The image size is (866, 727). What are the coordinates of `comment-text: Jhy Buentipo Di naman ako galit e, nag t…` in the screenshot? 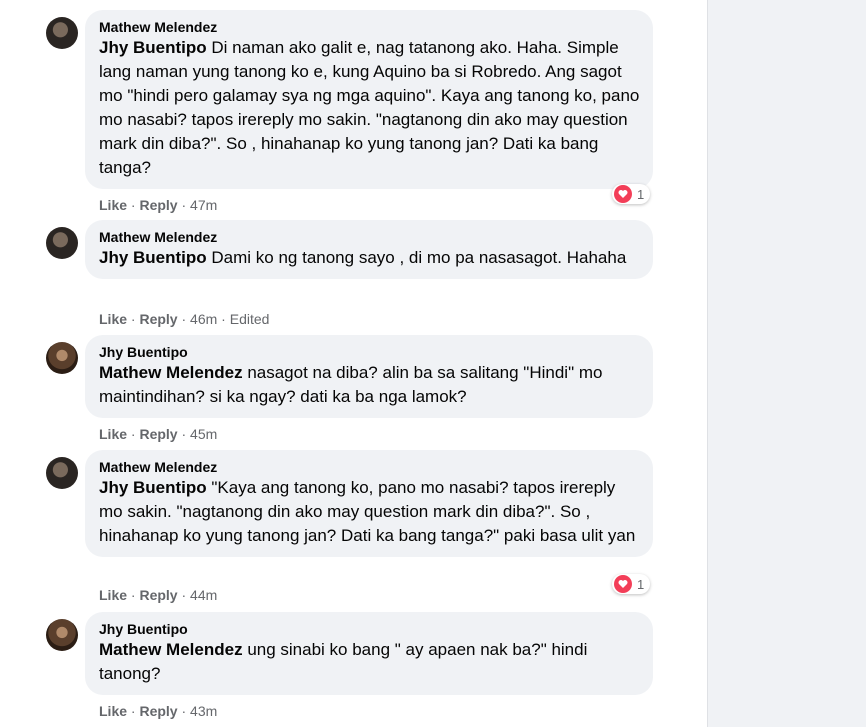 It's located at (370, 108).